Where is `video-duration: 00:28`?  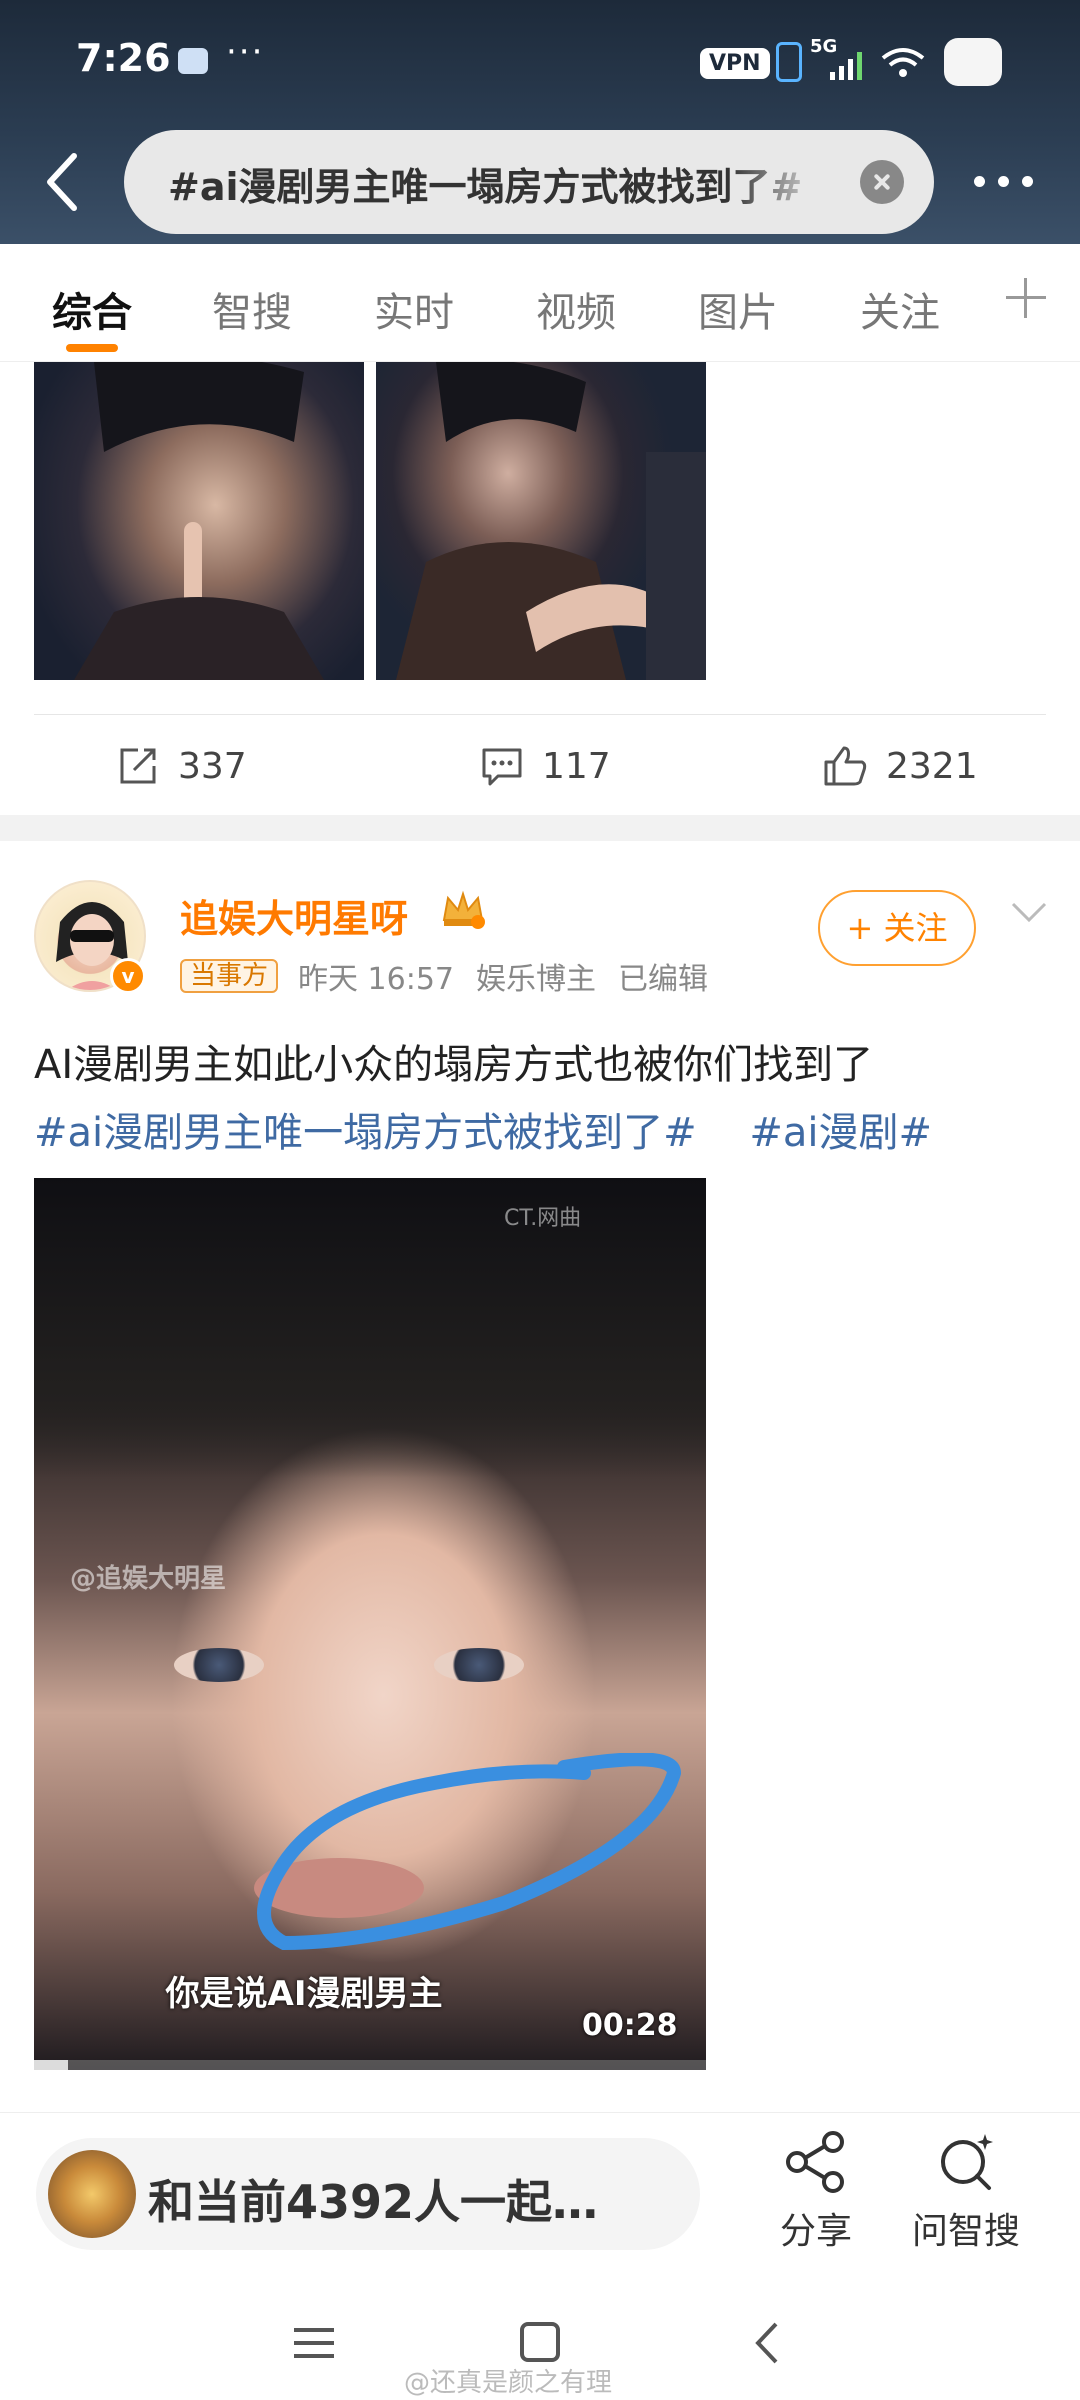
video-duration: 00:28 is located at coordinates (630, 2025).